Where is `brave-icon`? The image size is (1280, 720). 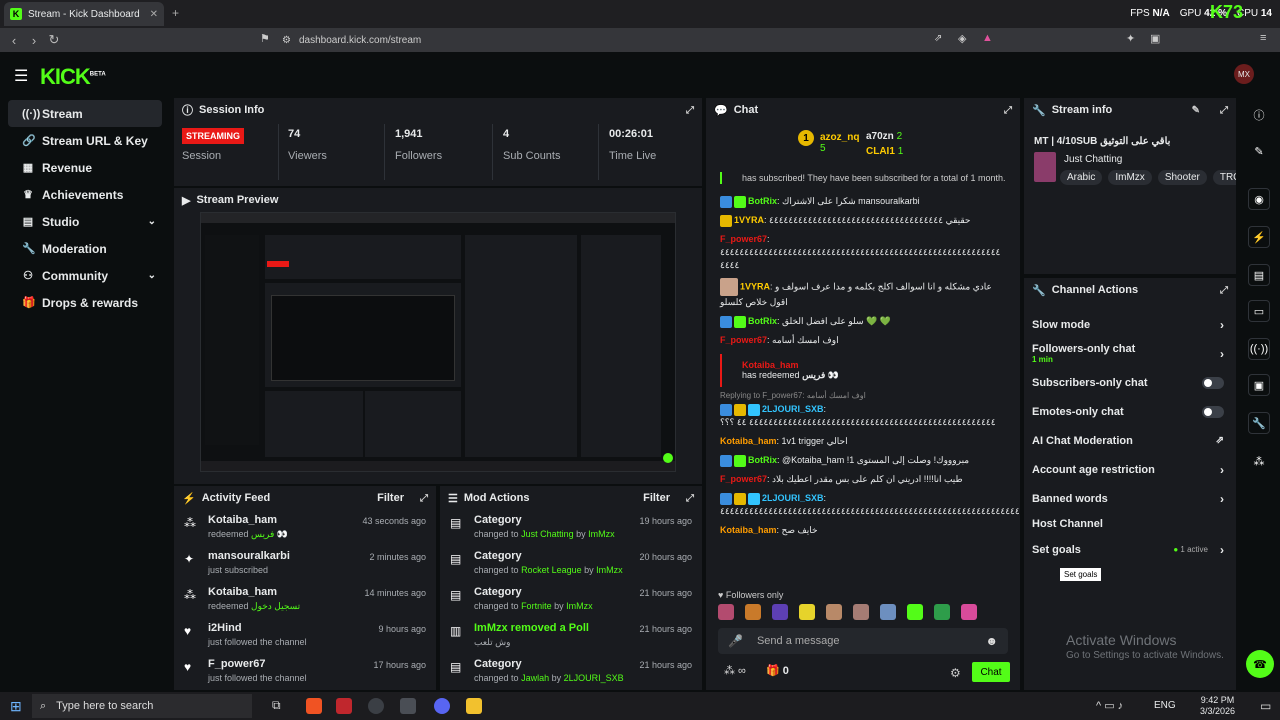
brave-icon is located at coordinates (314, 706).